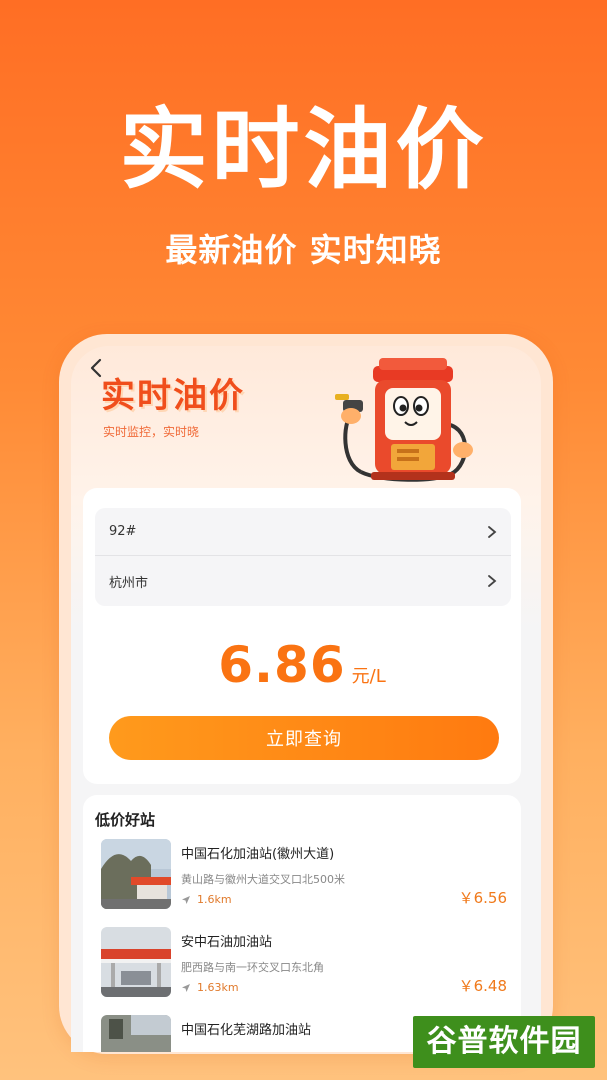 This screenshot has height=1080, width=607. What do you see at coordinates (218, 987) in the screenshot?
I see `distance-value: 1.63km` at bounding box center [218, 987].